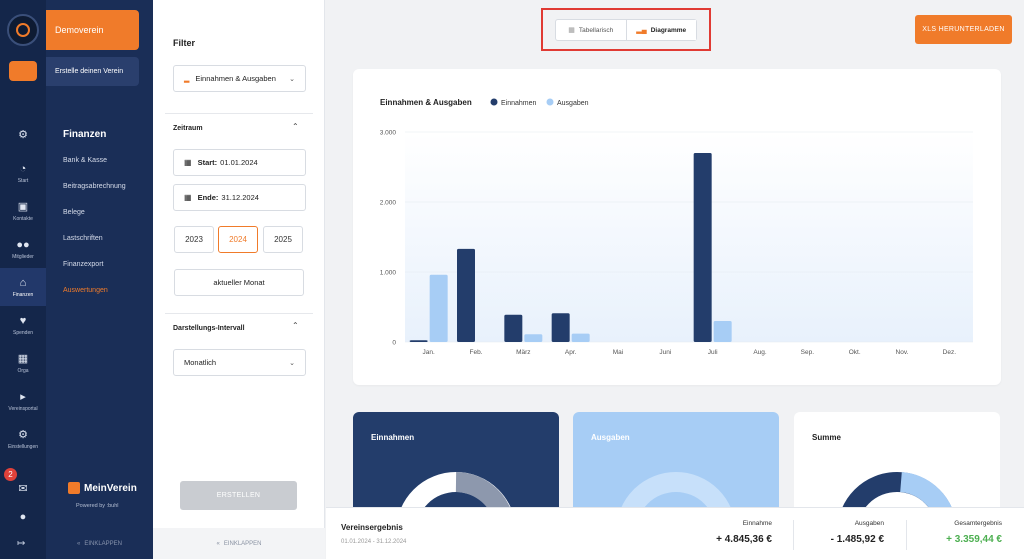 Image resolution: width=1024 pixels, height=559 pixels. What do you see at coordinates (374, 542) in the screenshot?
I see `result-period: 01.01.2024 - 31.12.2024` at bounding box center [374, 542].